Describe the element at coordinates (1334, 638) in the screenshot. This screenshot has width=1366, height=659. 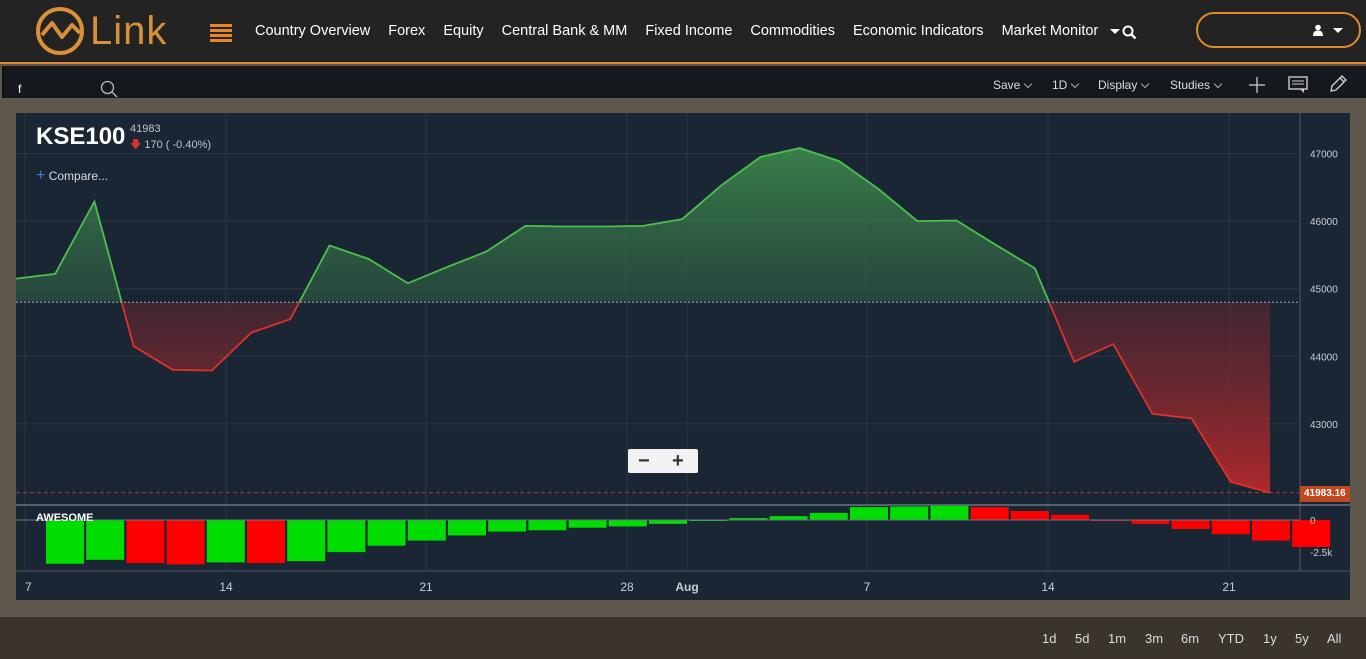
I see `range-all: All` at that location.